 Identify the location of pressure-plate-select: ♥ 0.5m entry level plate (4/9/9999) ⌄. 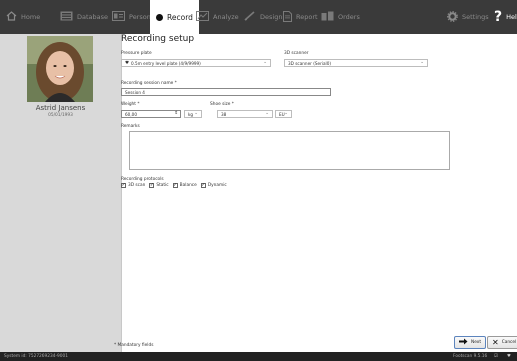
(196, 63).